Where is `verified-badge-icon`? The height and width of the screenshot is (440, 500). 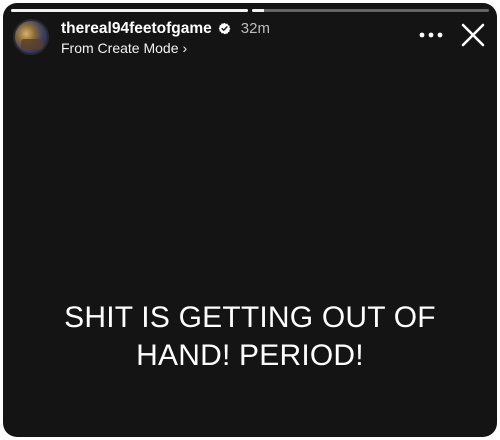
verified-badge-icon is located at coordinates (224, 28).